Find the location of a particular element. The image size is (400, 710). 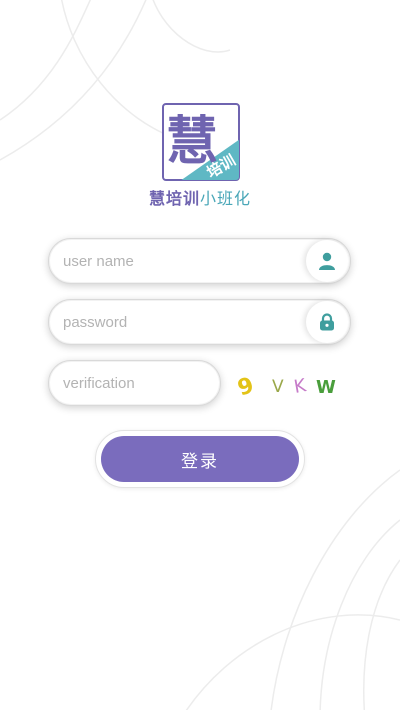

brand-name: 慧培训小班化 is located at coordinates (200, 200).